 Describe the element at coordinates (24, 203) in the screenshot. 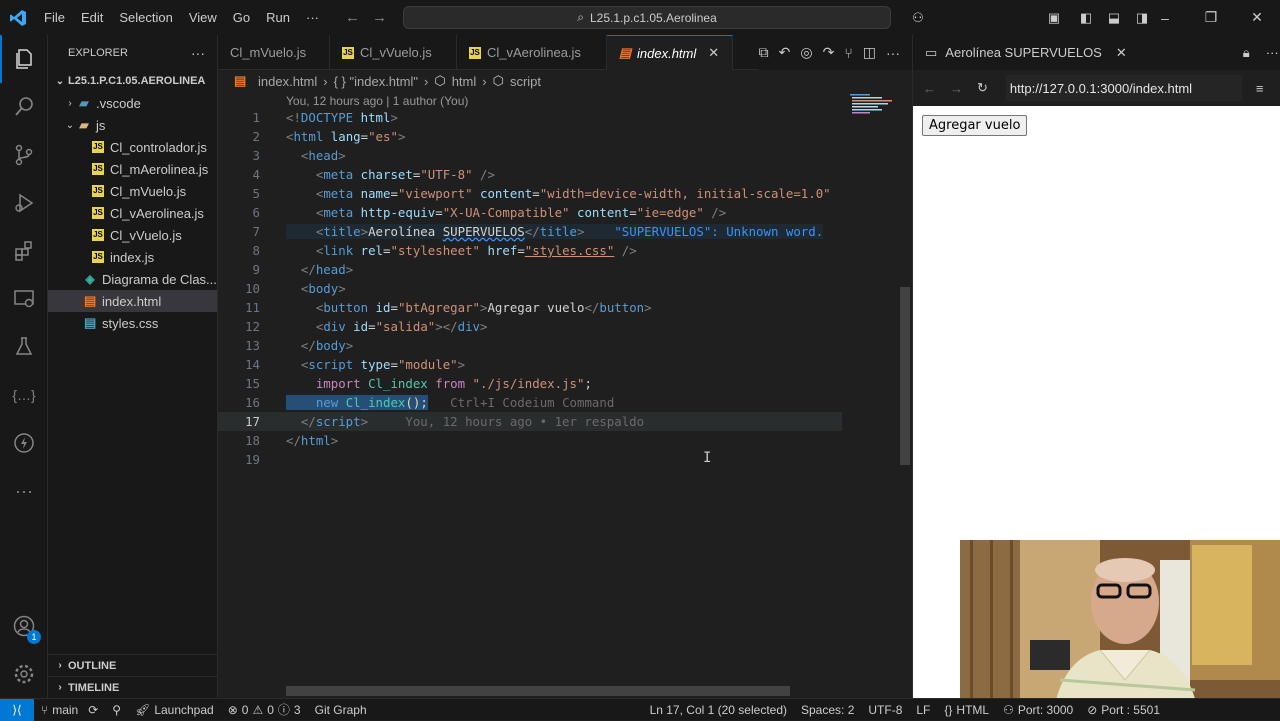

I see `run-debug-icon` at that location.